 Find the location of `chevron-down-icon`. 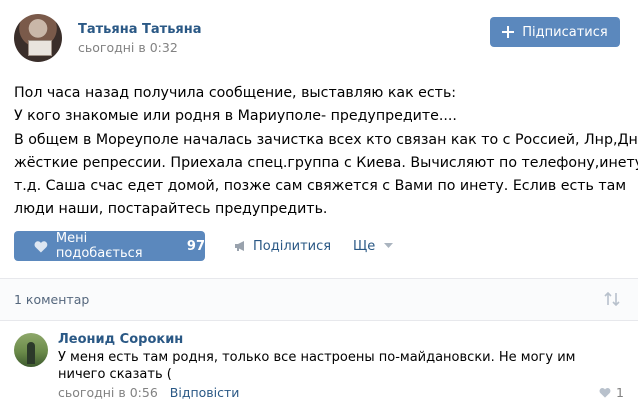

chevron-down-icon is located at coordinates (389, 245).